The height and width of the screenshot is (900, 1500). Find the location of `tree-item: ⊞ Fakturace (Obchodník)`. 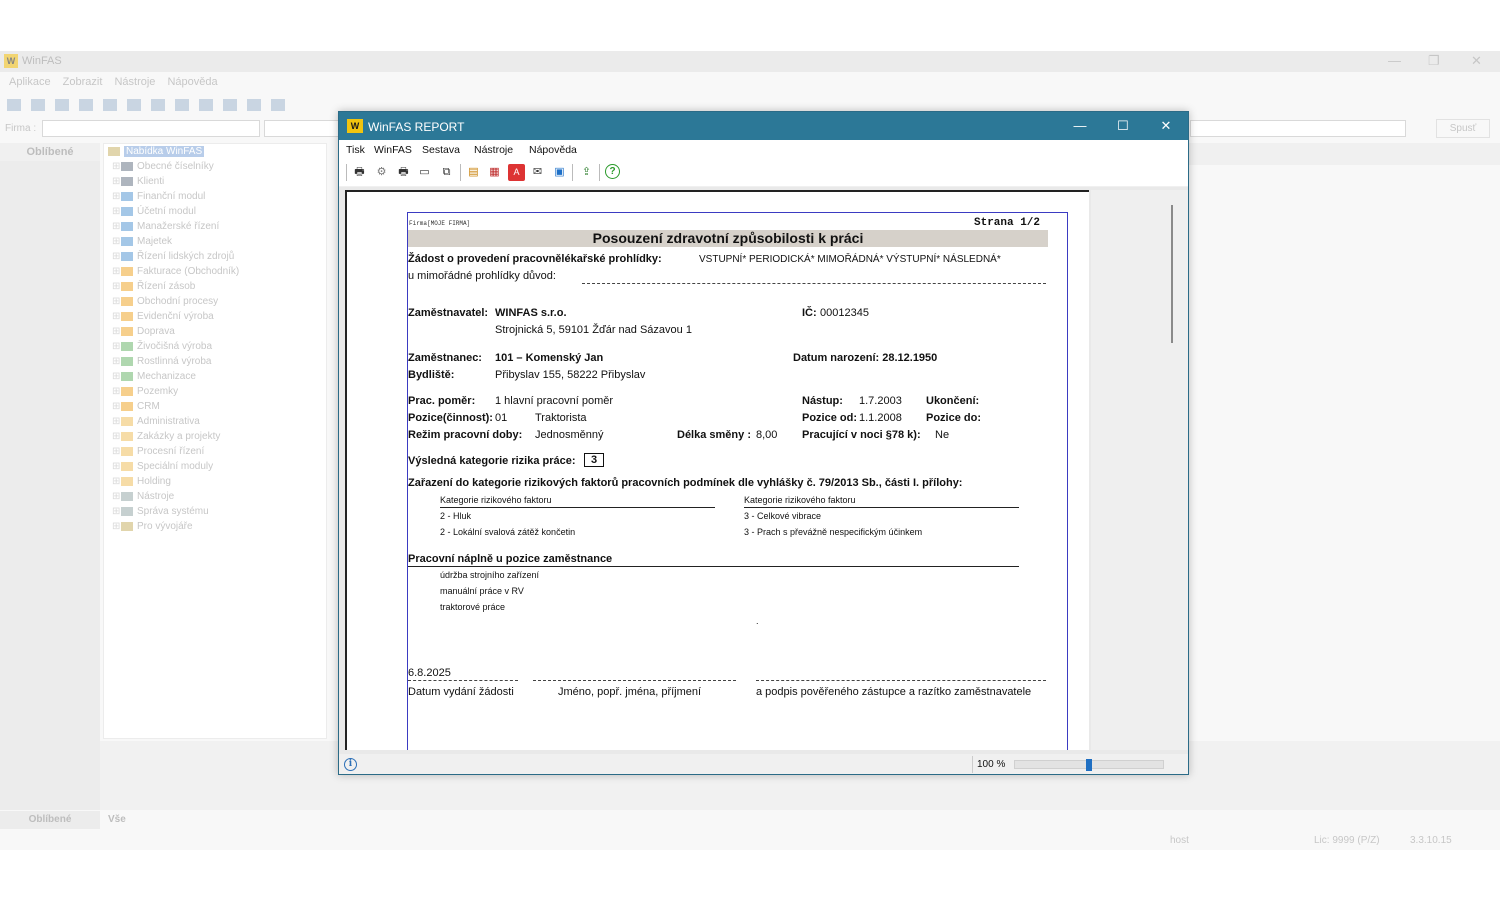

tree-item: ⊞ Fakturace (Obchodník) is located at coordinates (215, 271).